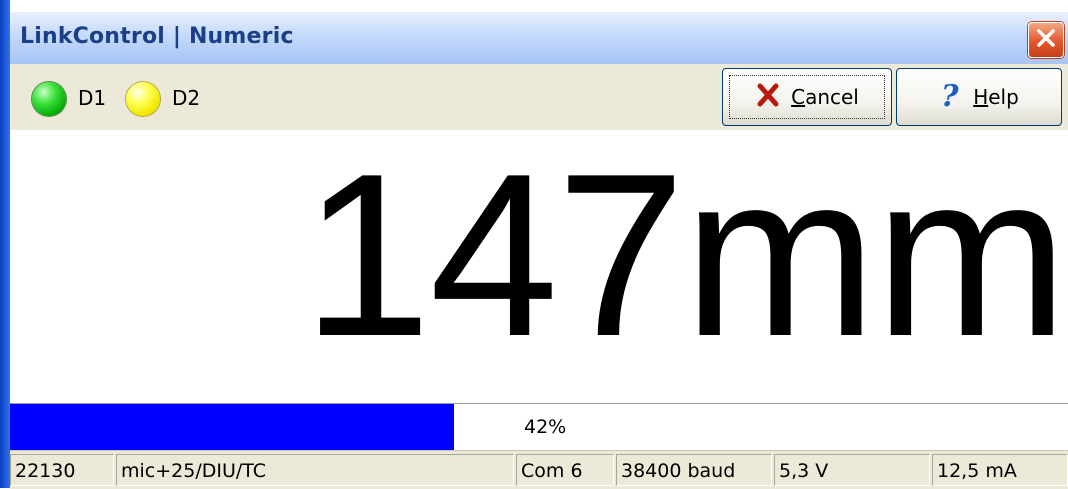 The width and height of the screenshot is (1068, 489). I want to click on progress-bar: 42%, so click(539, 426).